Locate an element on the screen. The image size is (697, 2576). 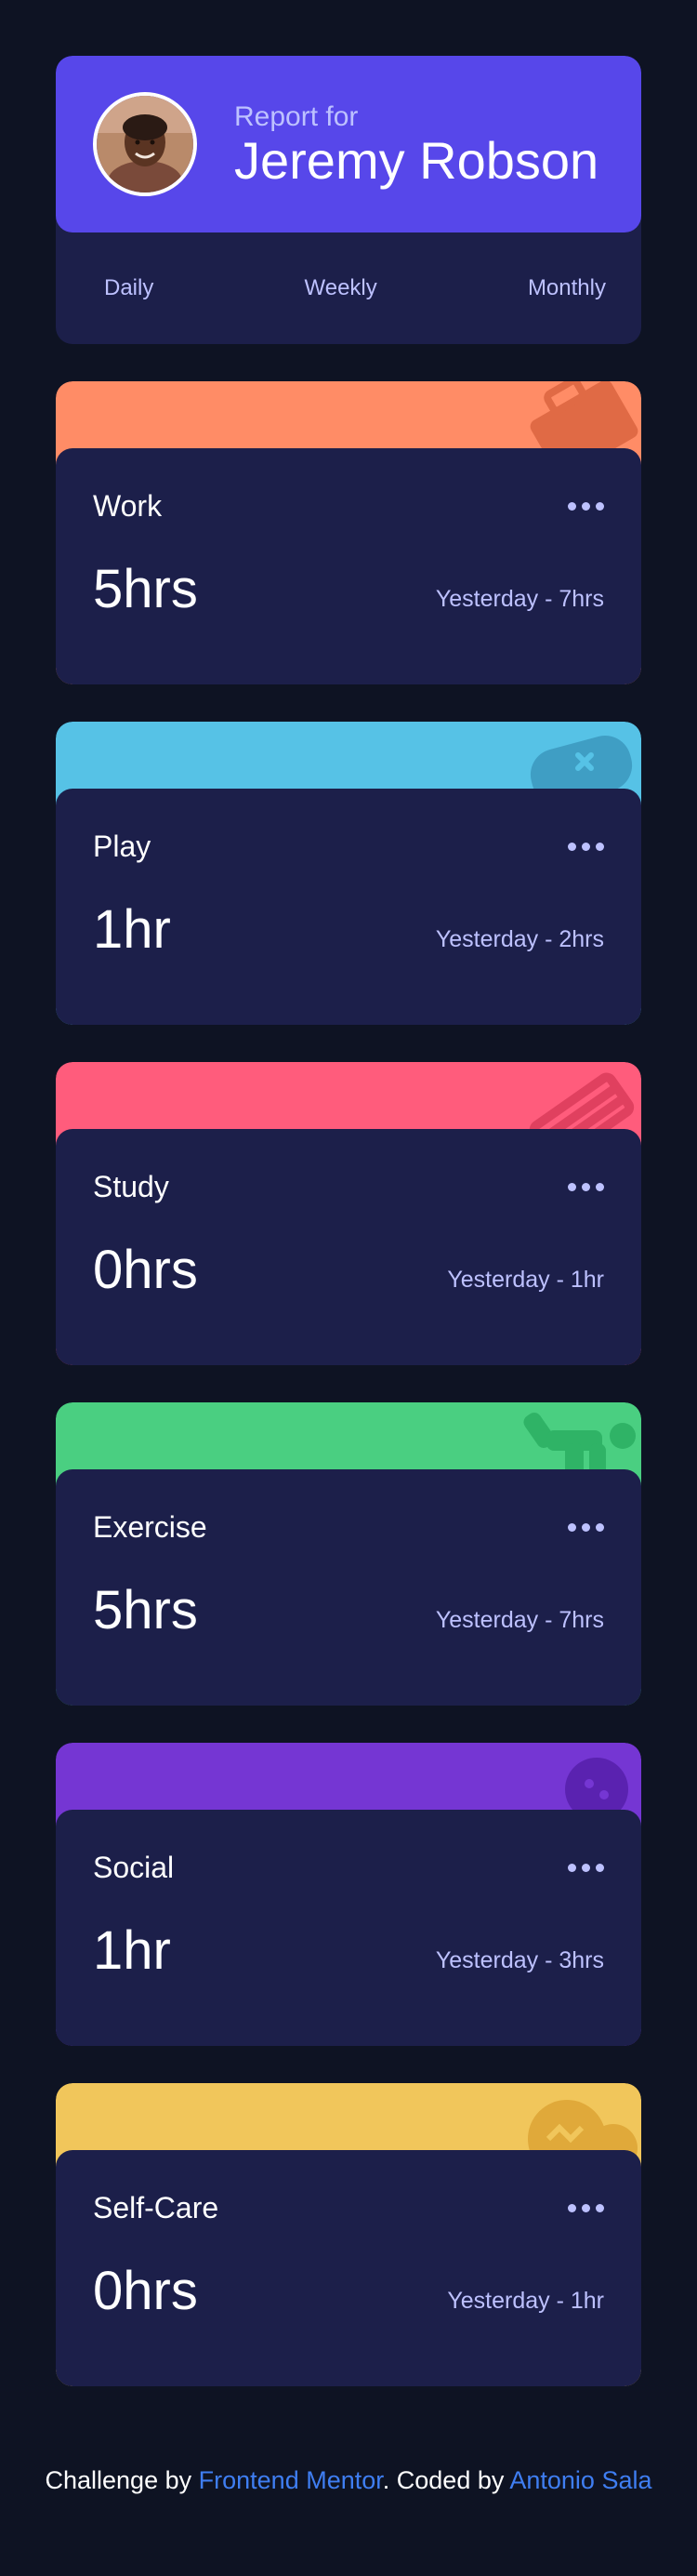
card-title: Study is located at coordinates (131, 1186).